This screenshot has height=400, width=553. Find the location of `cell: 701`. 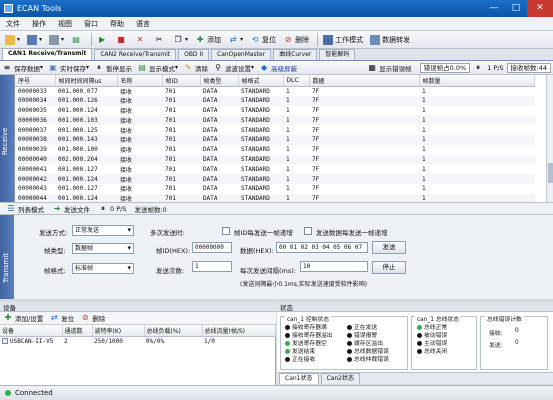

cell: 701 is located at coordinates (181, 159).